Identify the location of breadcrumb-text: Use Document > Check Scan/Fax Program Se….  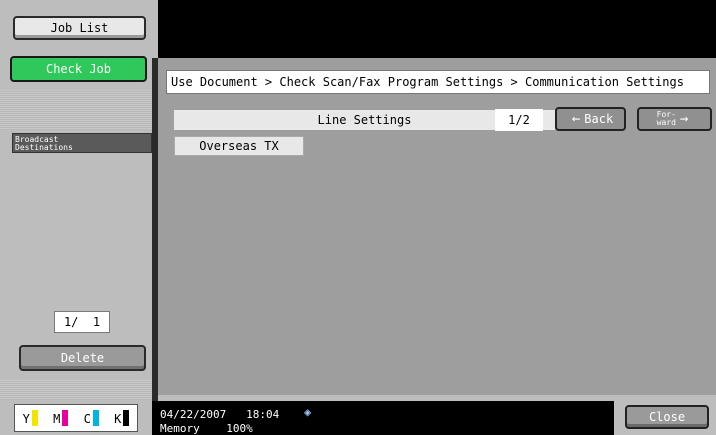
(427, 82).